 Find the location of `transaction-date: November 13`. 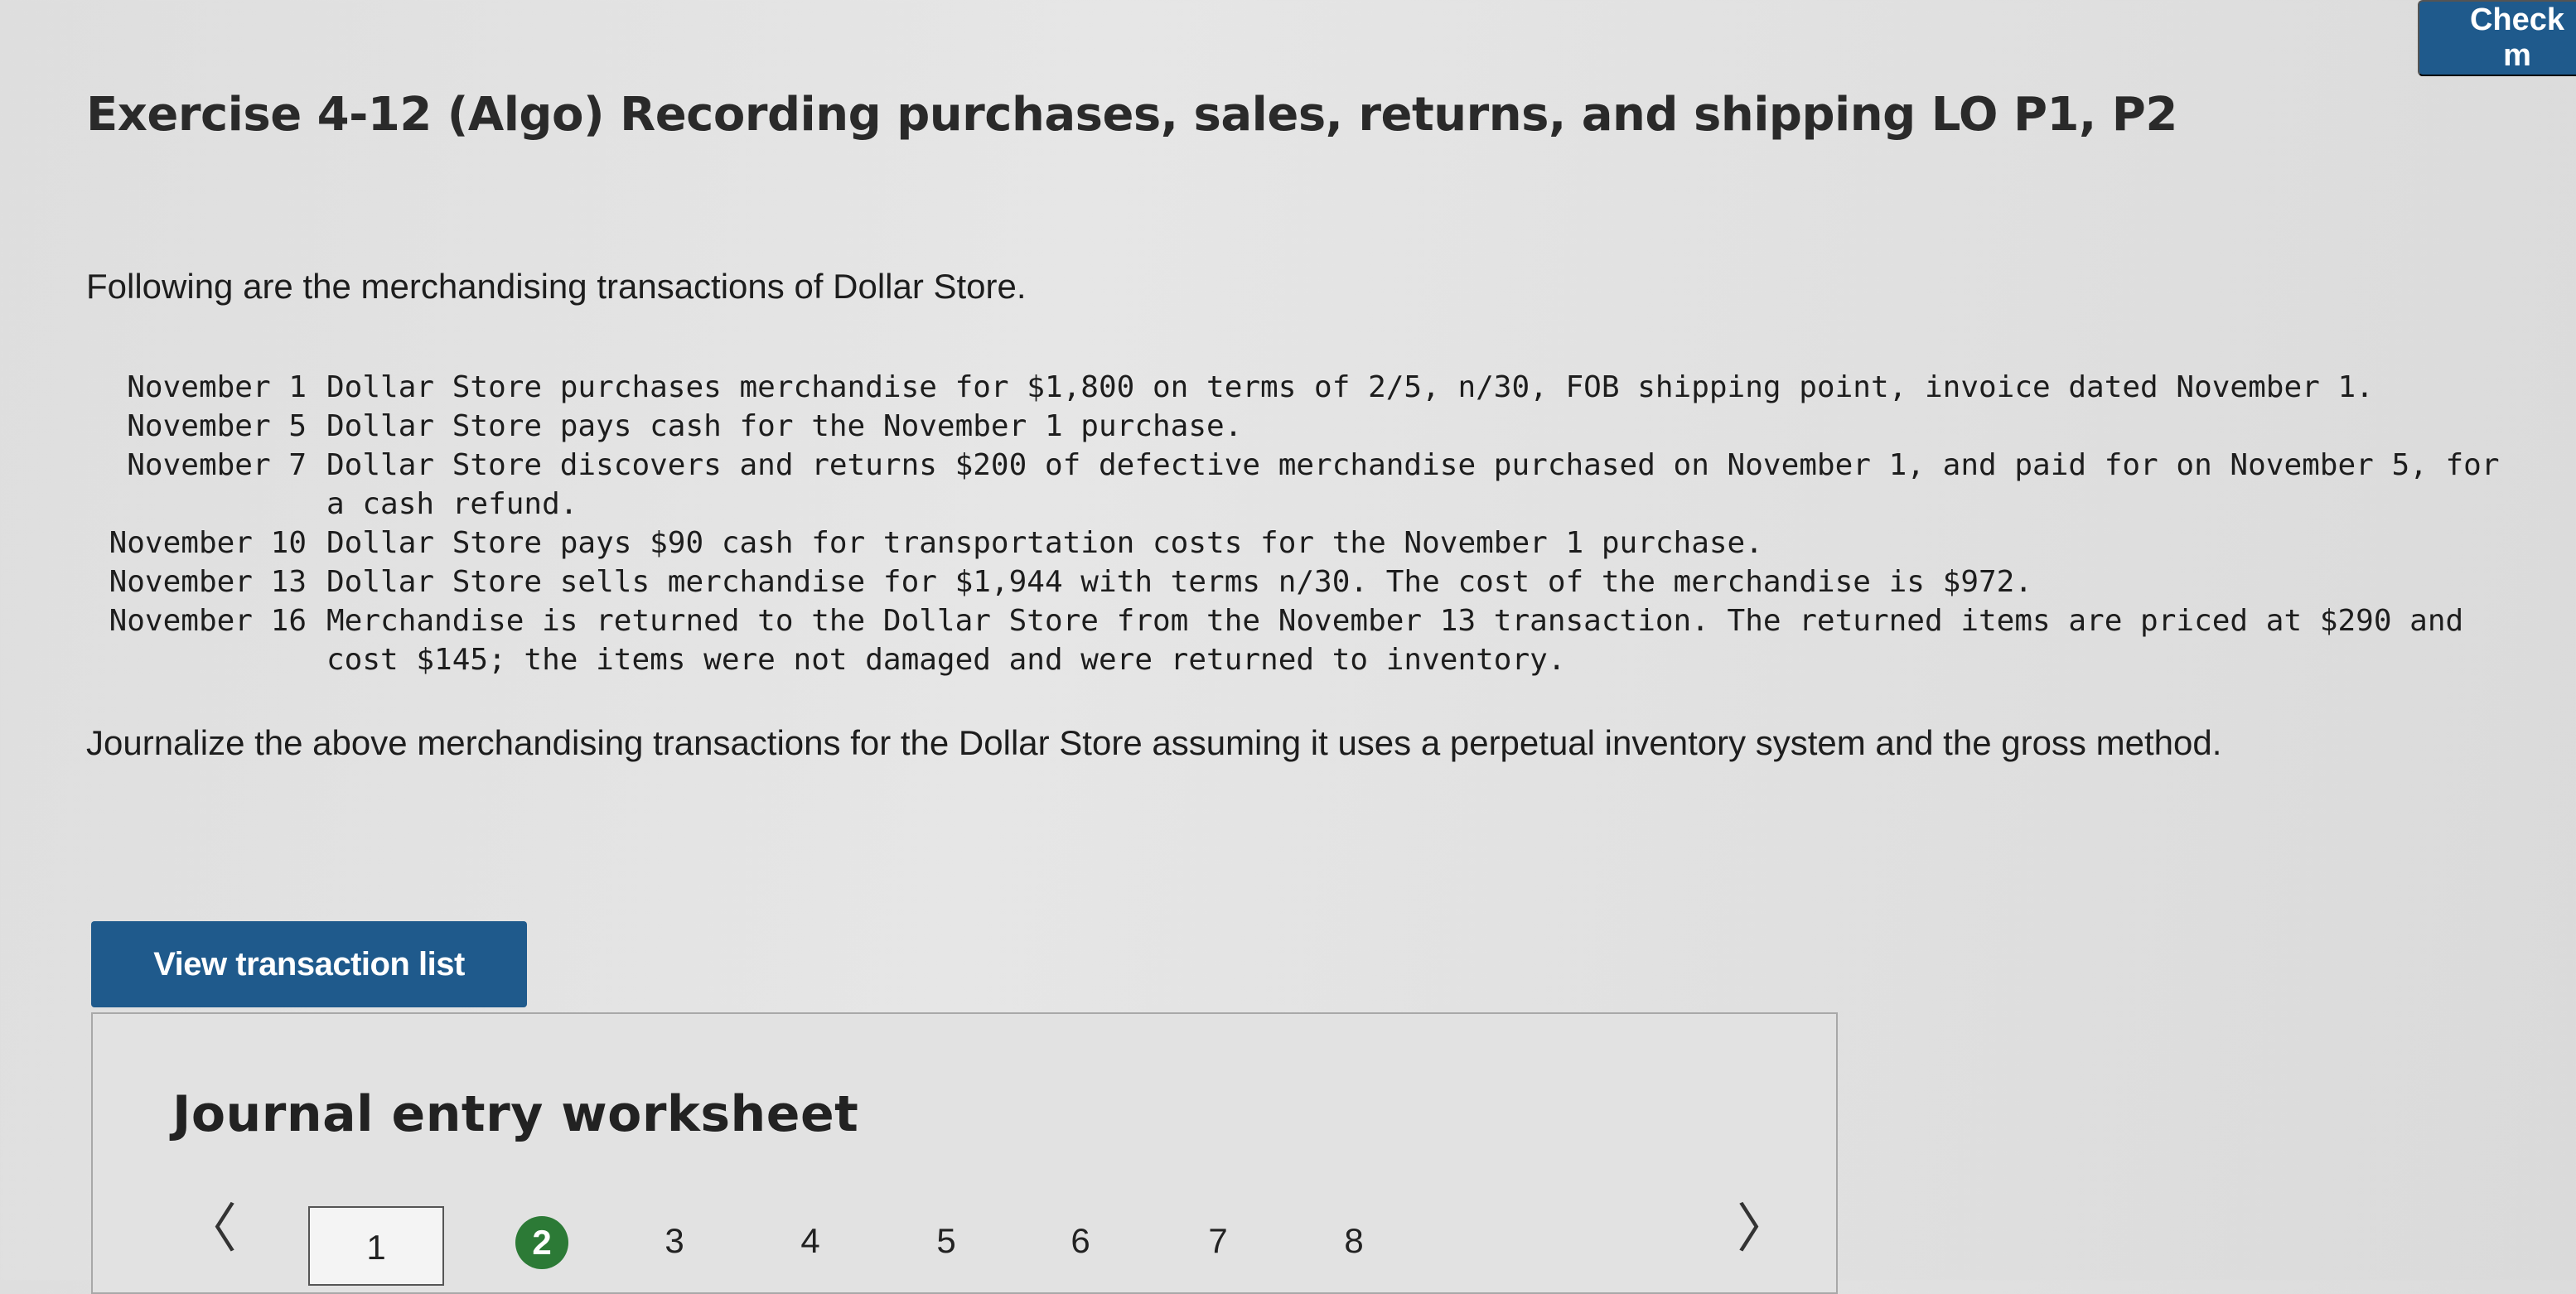

transaction-date: November 13 is located at coordinates (208, 582).